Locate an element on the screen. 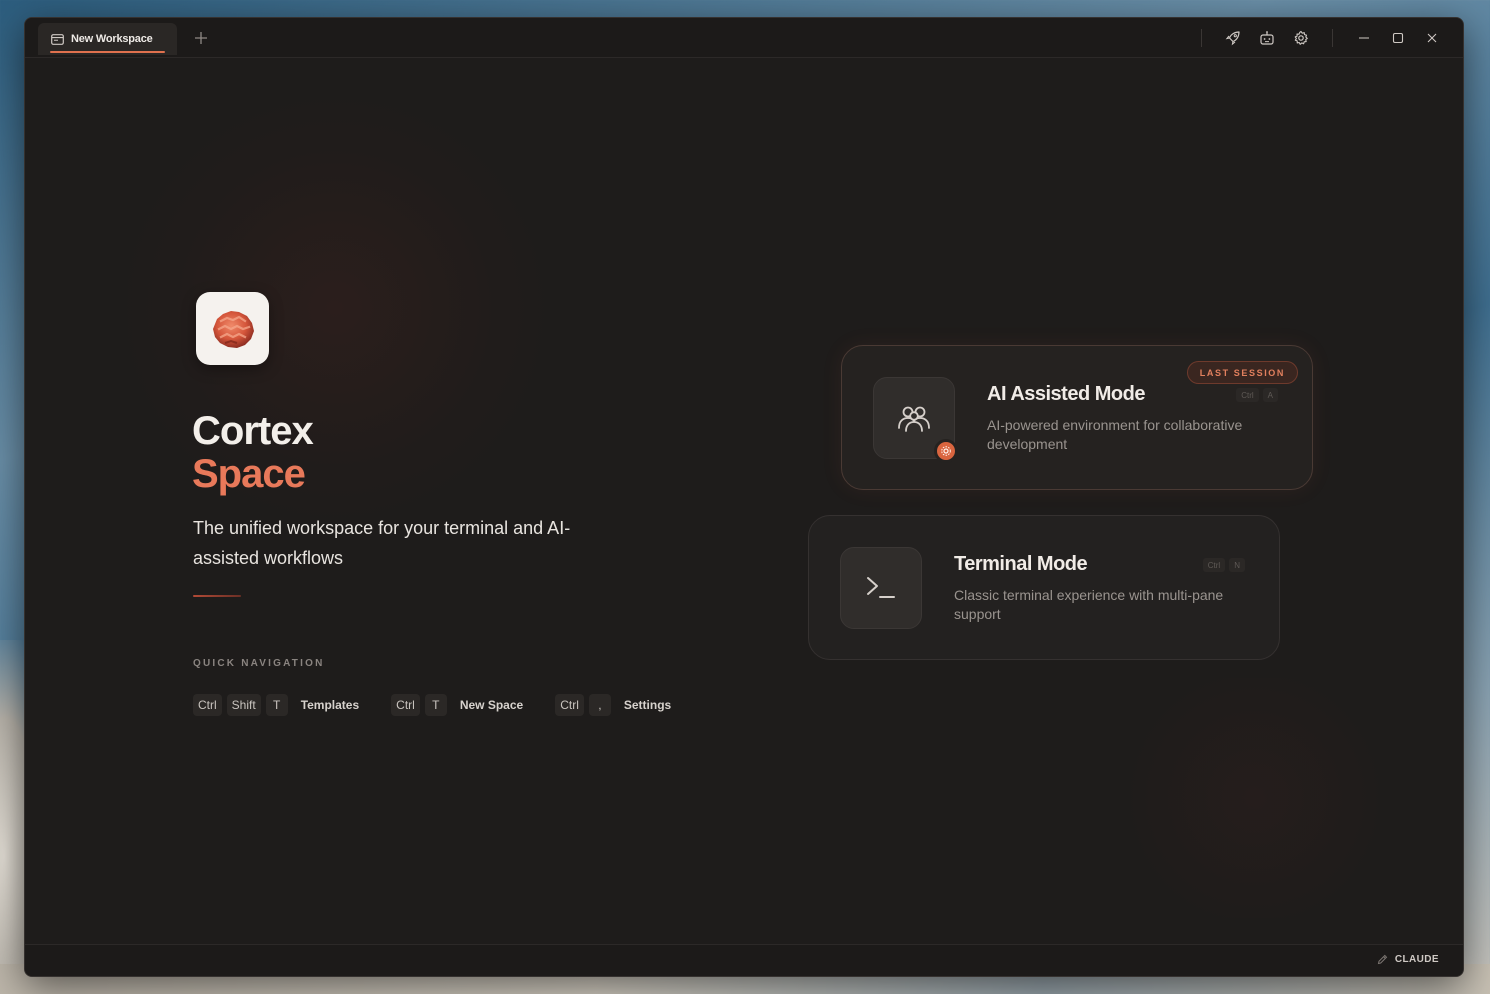 The height and width of the screenshot is (994, 1490). terminal-icon is located at coordinates (881, 588).